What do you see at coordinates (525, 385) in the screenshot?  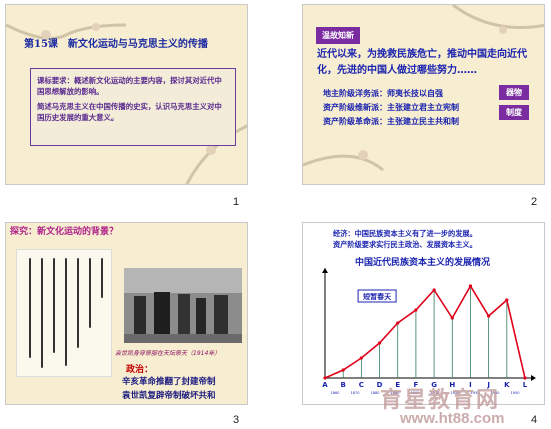 I see `x-category-label: L` at bounding box center [525, 385].